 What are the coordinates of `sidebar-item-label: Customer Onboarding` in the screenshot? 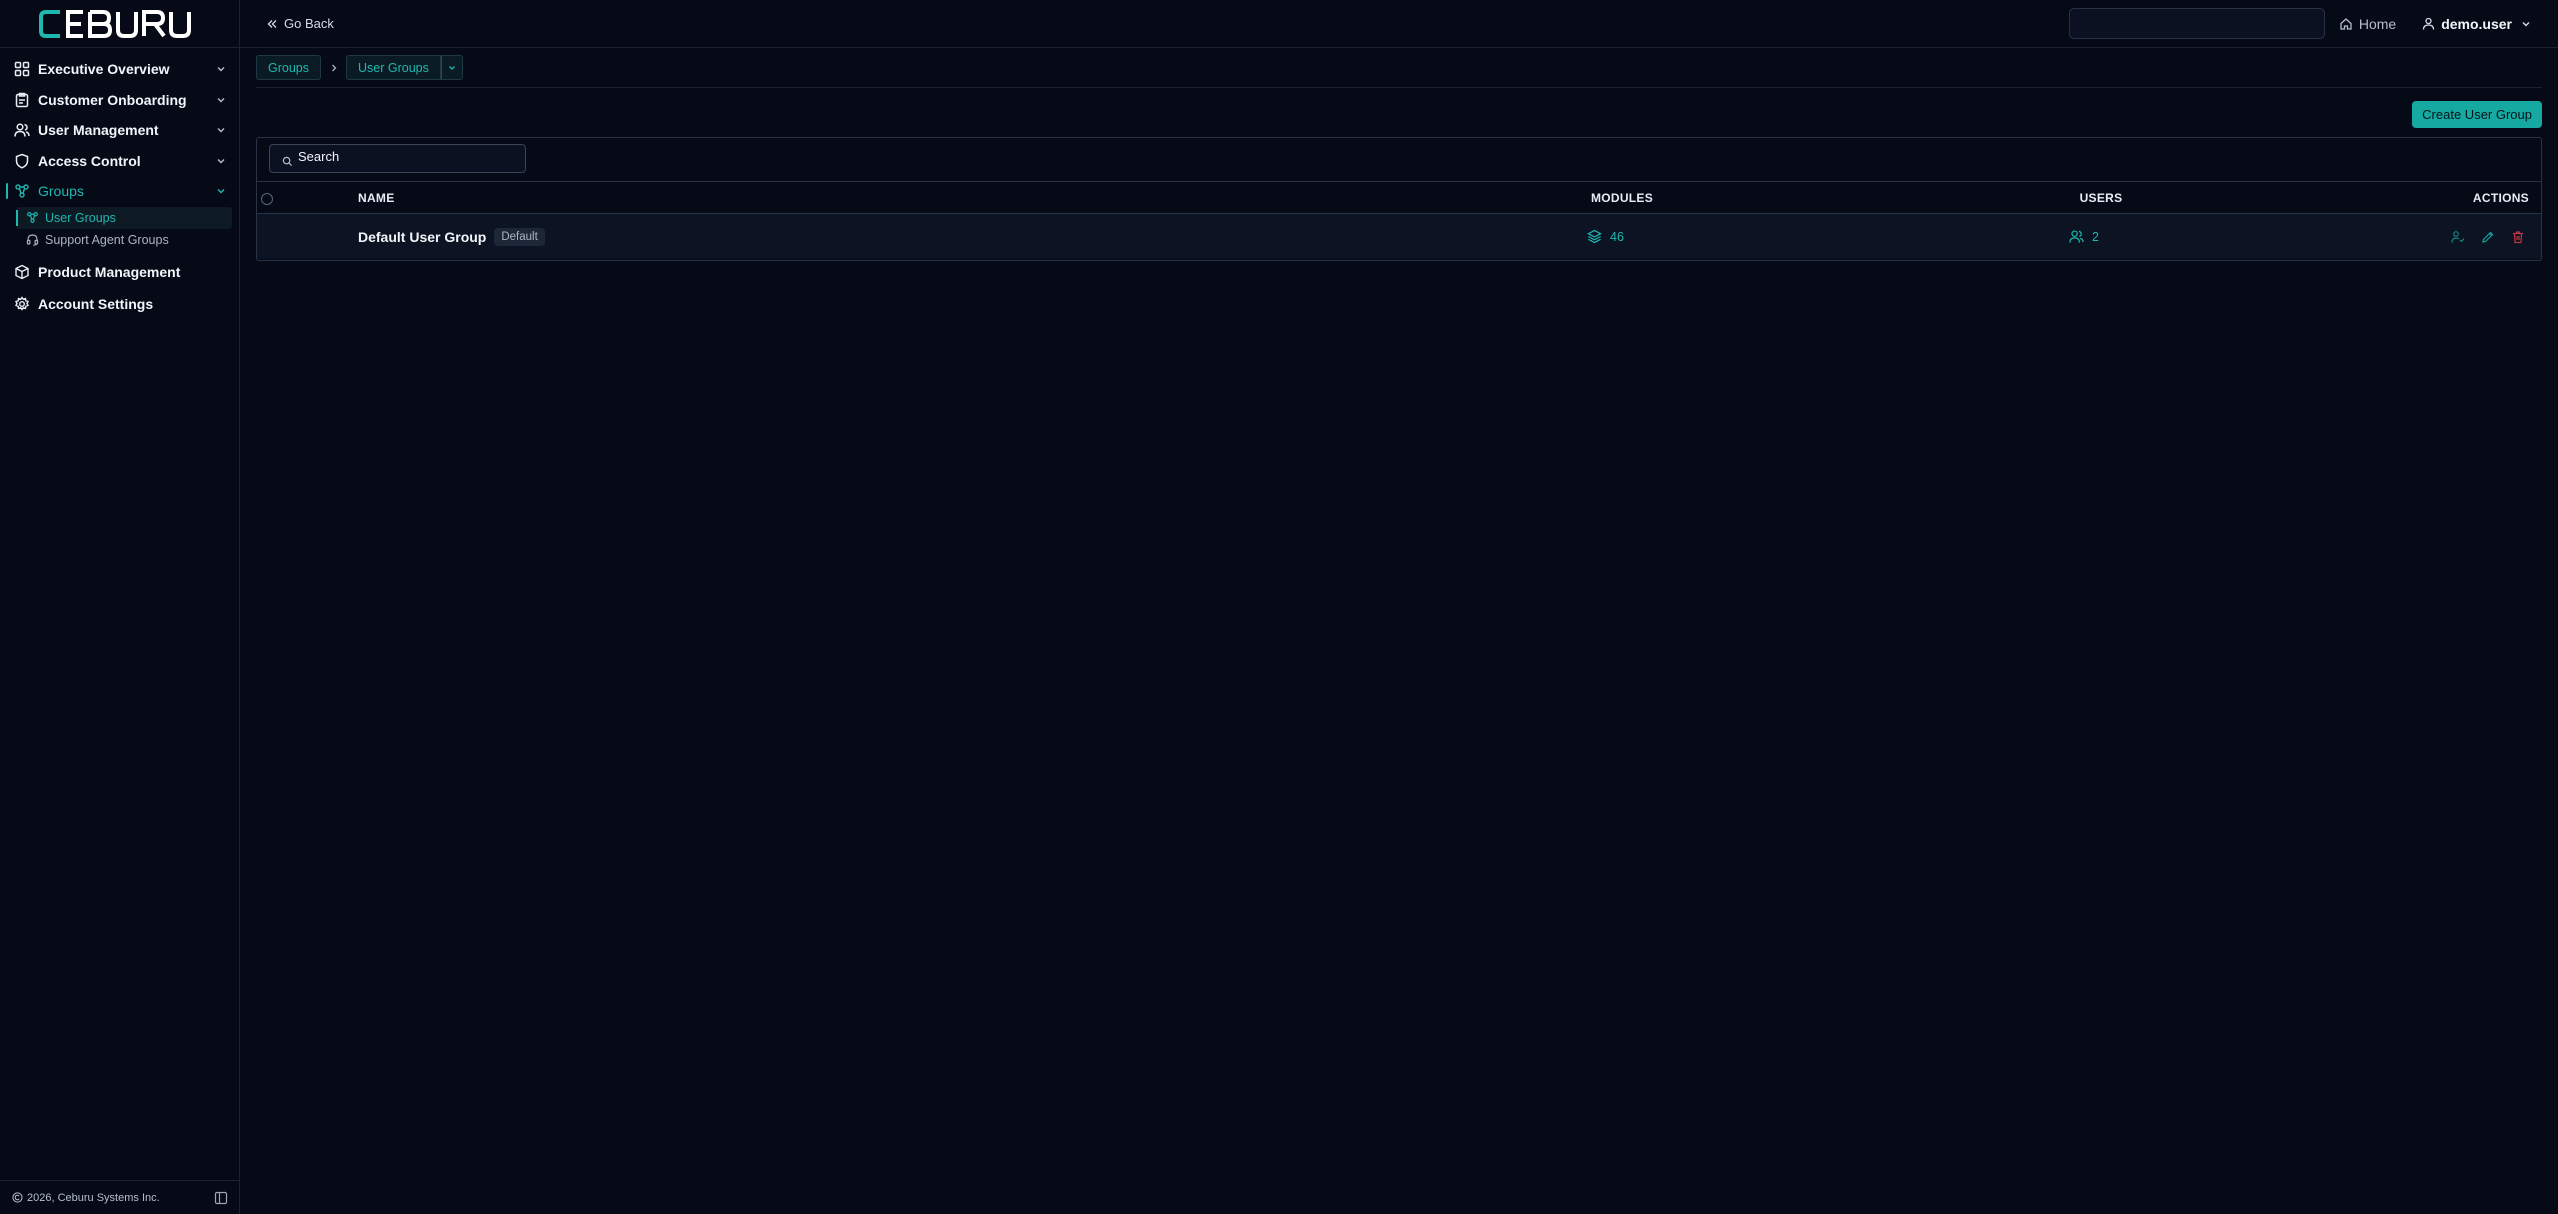 It's located at (112, 99).